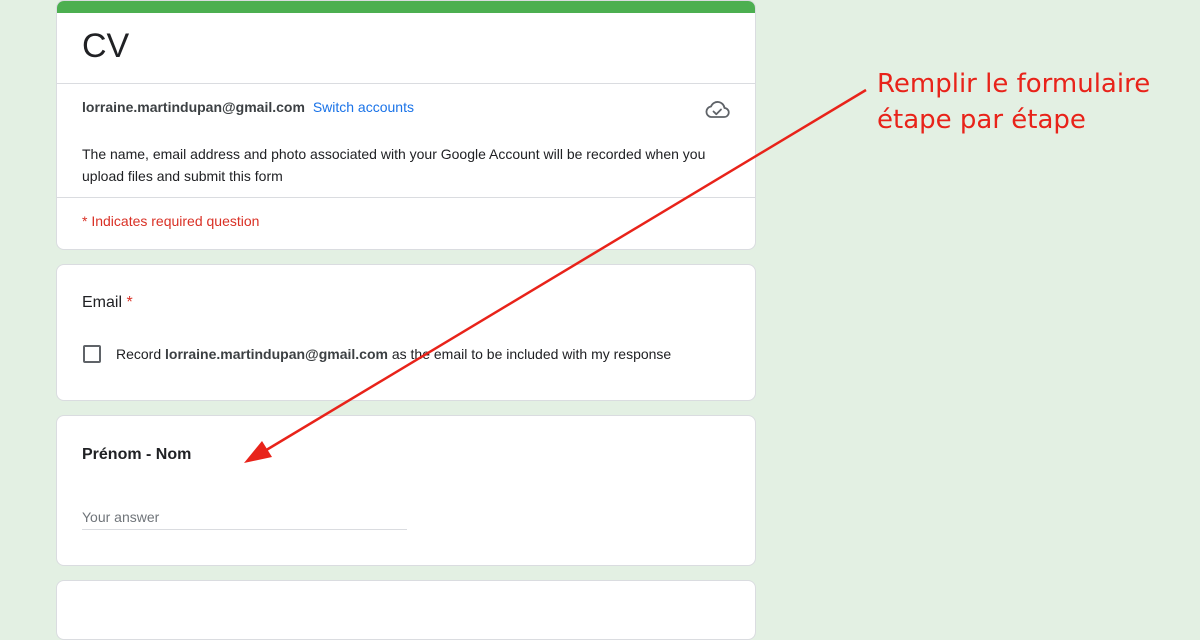  What do you see at coordinates (129, 302) in the screenshot?
I see `required-asterisk: *` at bounding box center [129, 302].